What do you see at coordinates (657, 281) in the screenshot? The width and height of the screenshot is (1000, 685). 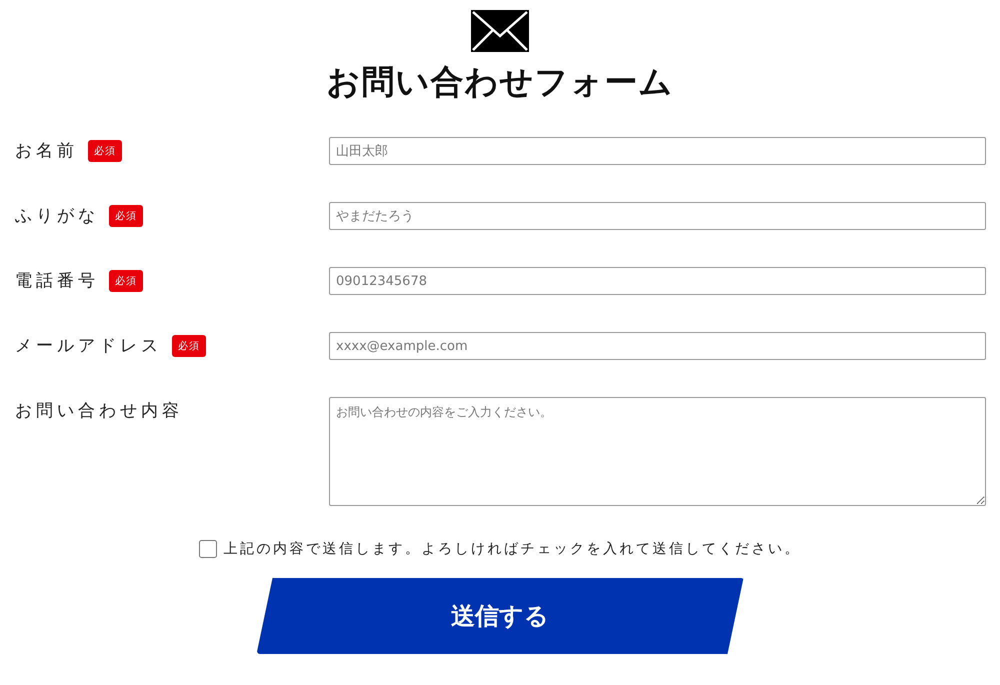 I see `input-field: 09012345678` at bounding box center [657, 281].